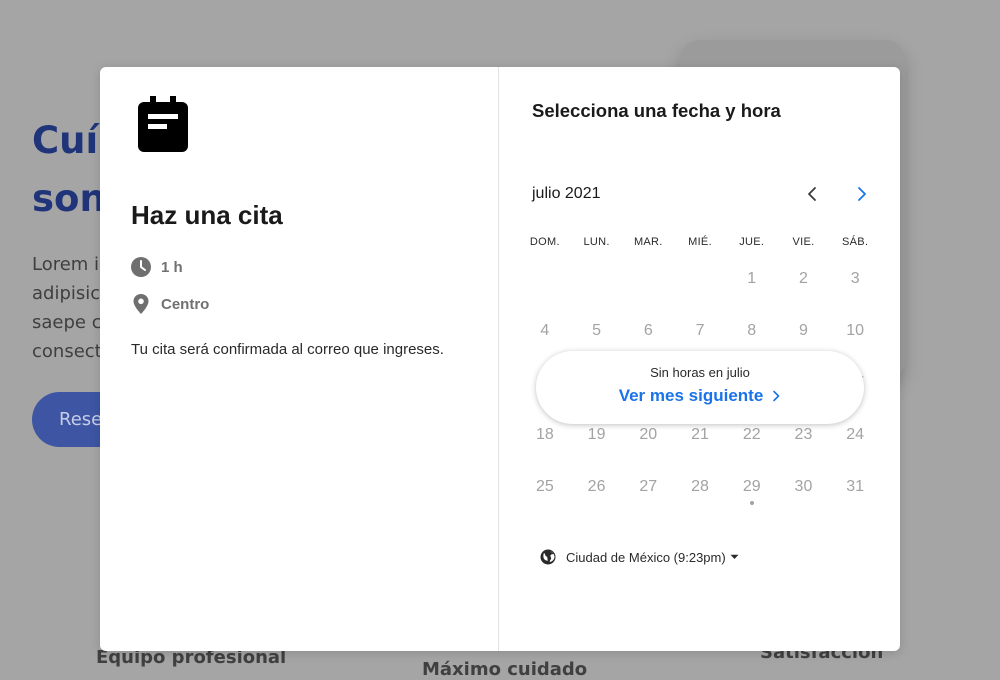  Describe the element at coordinates (776, 396) in the screenshot. I see `chevron-right-icon` at that location.